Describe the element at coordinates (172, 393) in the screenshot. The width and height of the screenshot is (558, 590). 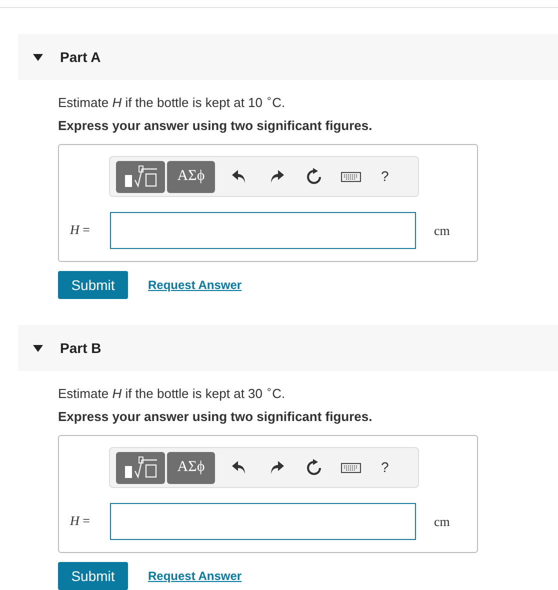
I see `question-text: Estimate H if the bottle is kept at 30 $^{∘}$C.` at that location.